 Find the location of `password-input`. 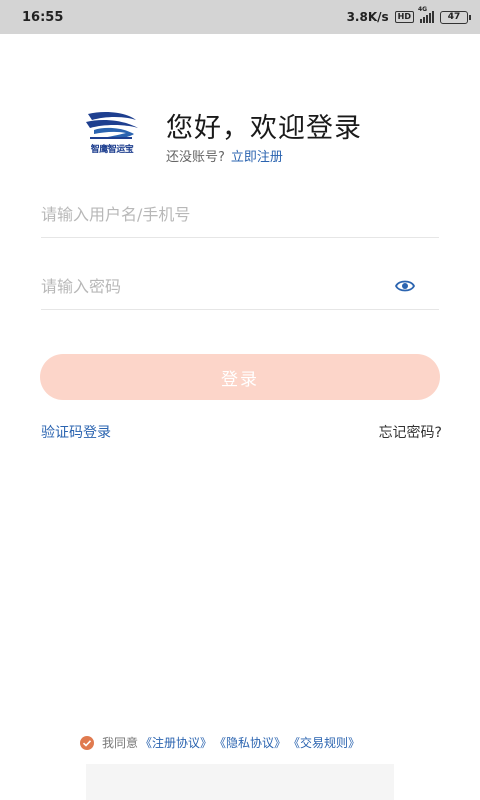

password-input is located at coordinates (240, 286).